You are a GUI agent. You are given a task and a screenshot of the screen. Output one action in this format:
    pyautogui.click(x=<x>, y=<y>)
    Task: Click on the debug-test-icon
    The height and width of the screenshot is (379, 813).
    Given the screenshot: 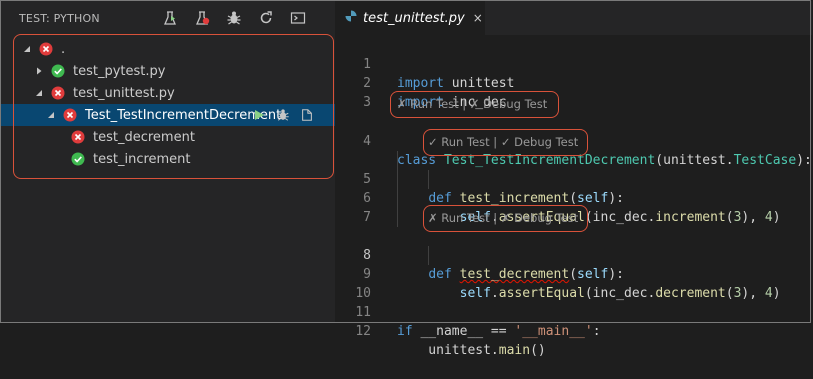 What is the action you would take?
    pyautogui.click(x=283, y=115)
    